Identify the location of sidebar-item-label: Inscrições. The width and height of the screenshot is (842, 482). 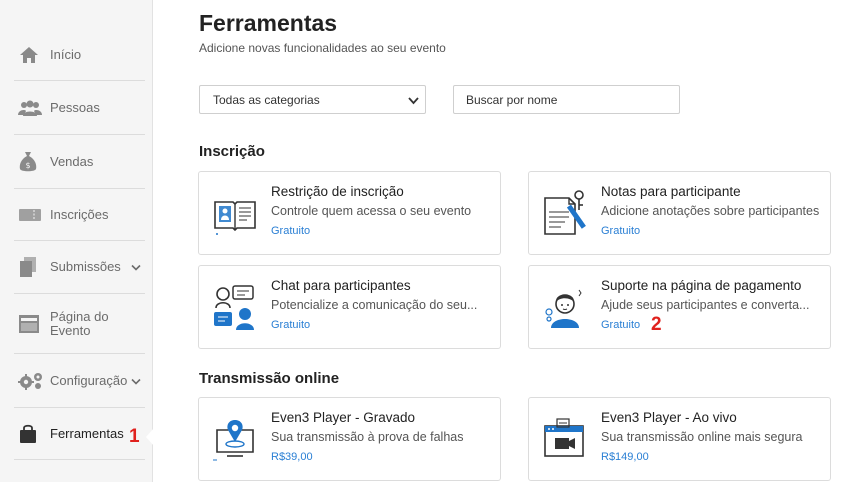
(79, 214).